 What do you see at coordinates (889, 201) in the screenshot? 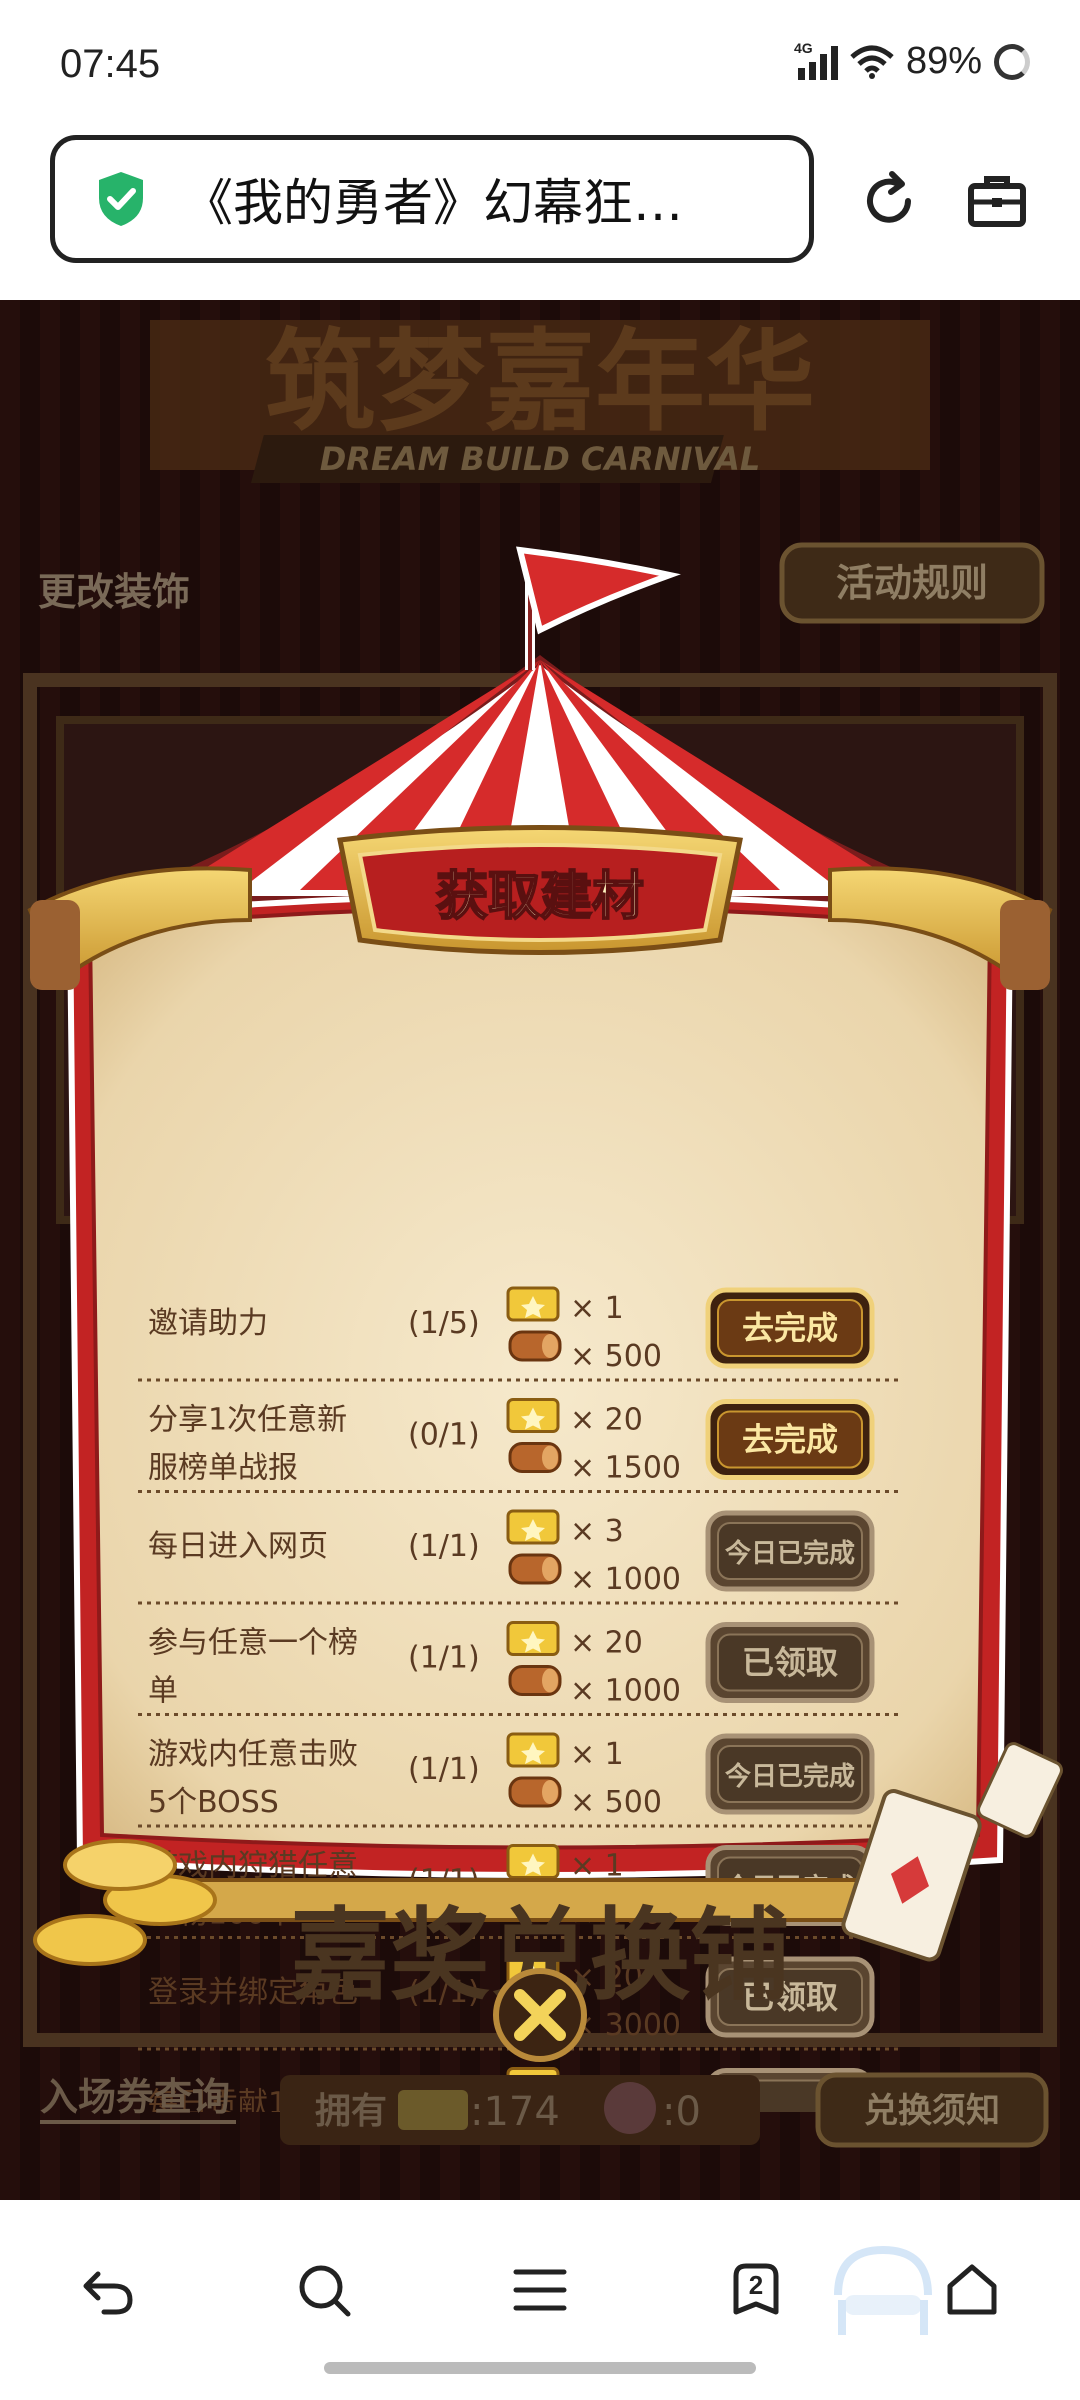
I see `refresh-icon` at bounding box center [889, 201].